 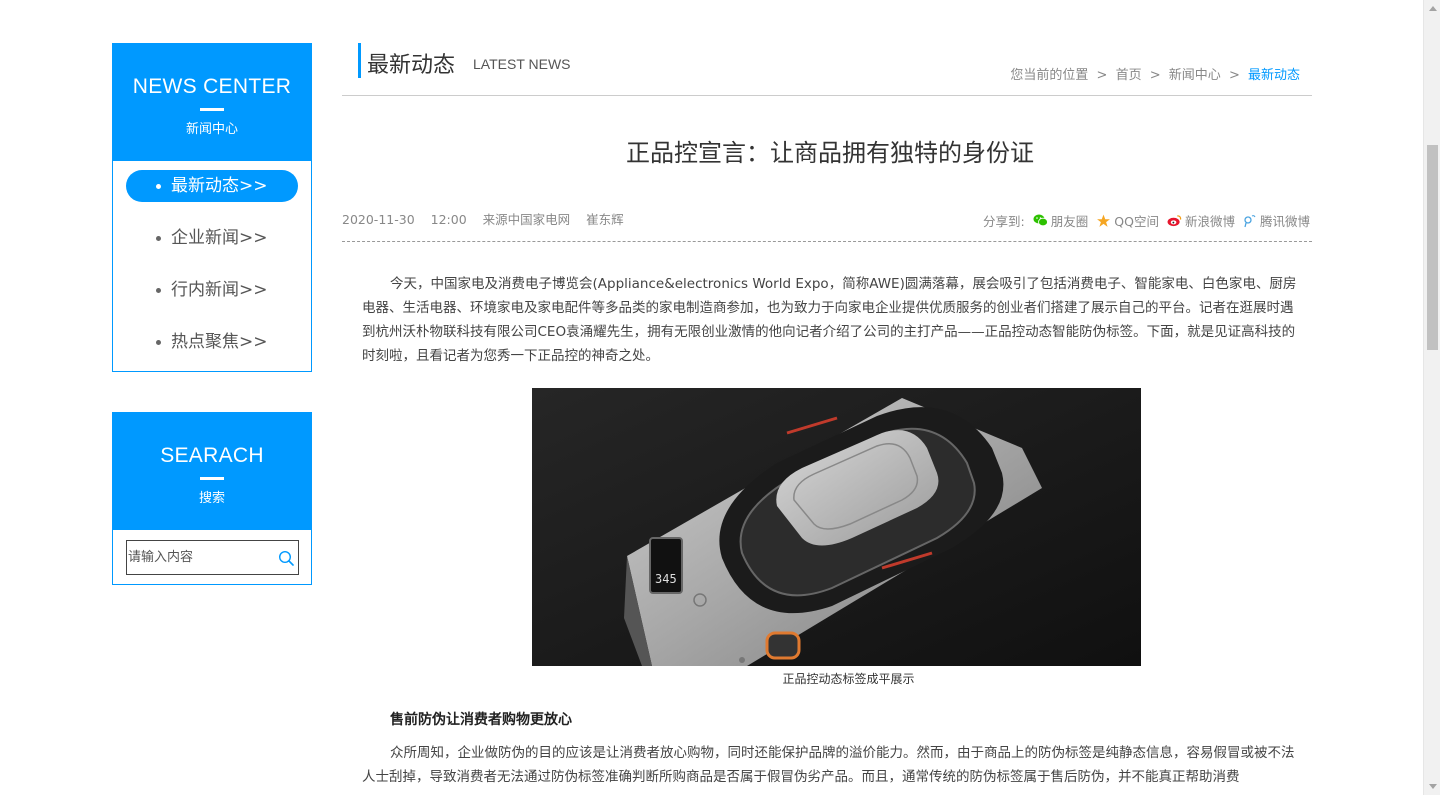 I want to click on nav-item-hot-topics: 热点聚焦>>, so click(x=212, y=342).